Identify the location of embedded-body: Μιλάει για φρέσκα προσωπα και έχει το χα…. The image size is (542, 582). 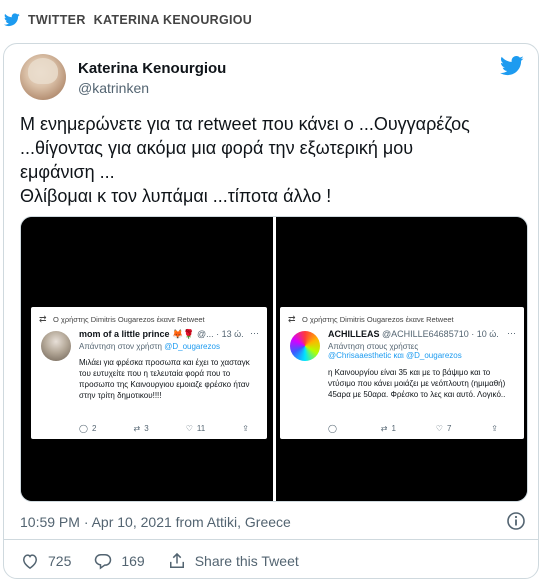
(164, 379).